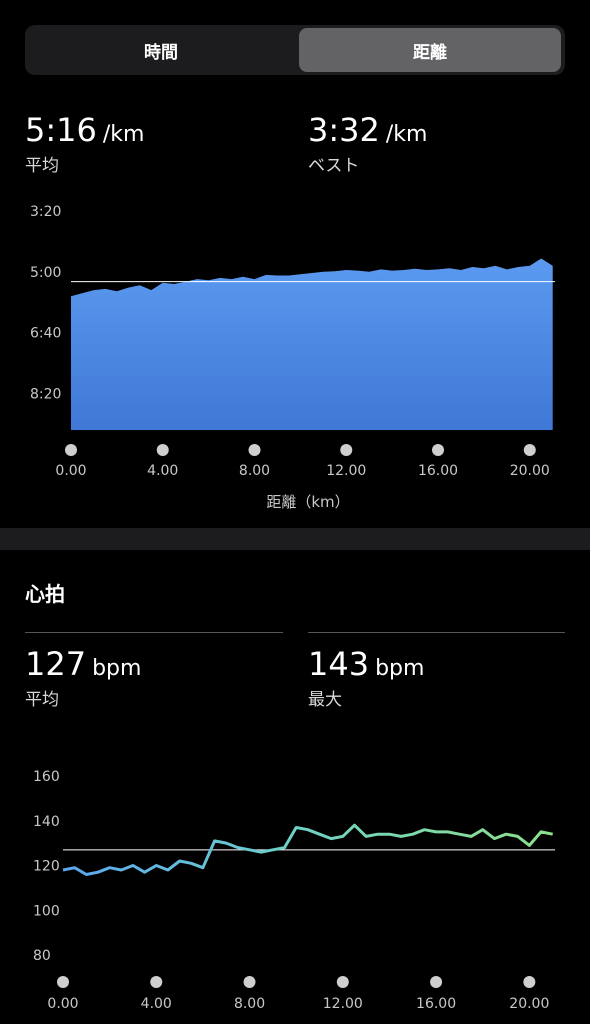 This screenshot has height=1024, width=590. I want to click on max-hr-stat: 143 bpm 最大, so click(366, 679).